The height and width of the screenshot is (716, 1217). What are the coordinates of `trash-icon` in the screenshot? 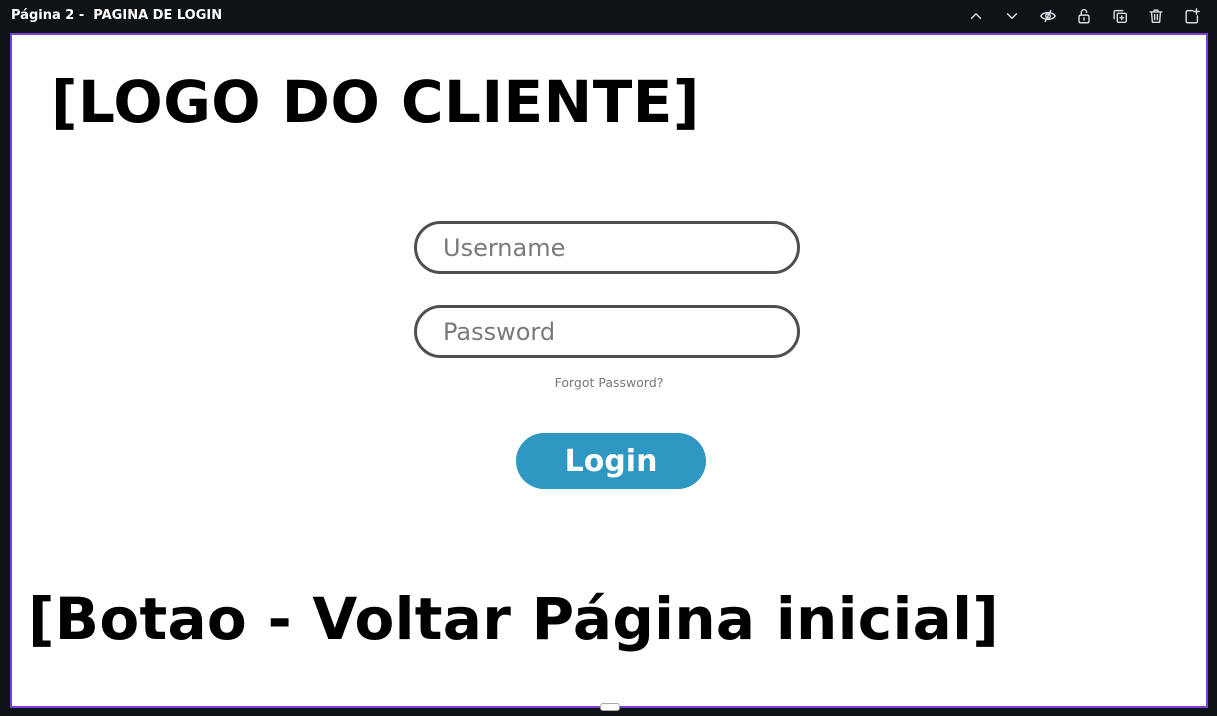 It's located at (1156, 16).